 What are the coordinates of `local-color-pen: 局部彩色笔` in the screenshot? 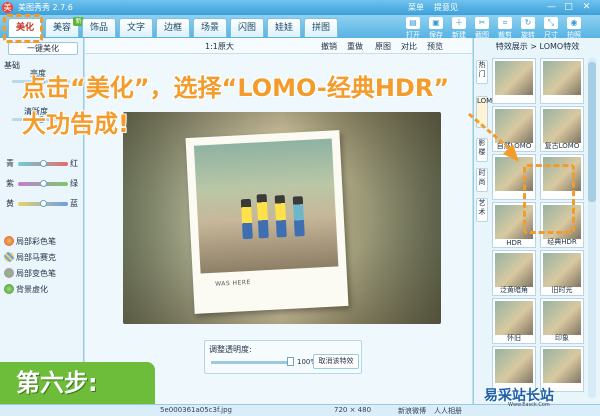 It's located at (36, 241).